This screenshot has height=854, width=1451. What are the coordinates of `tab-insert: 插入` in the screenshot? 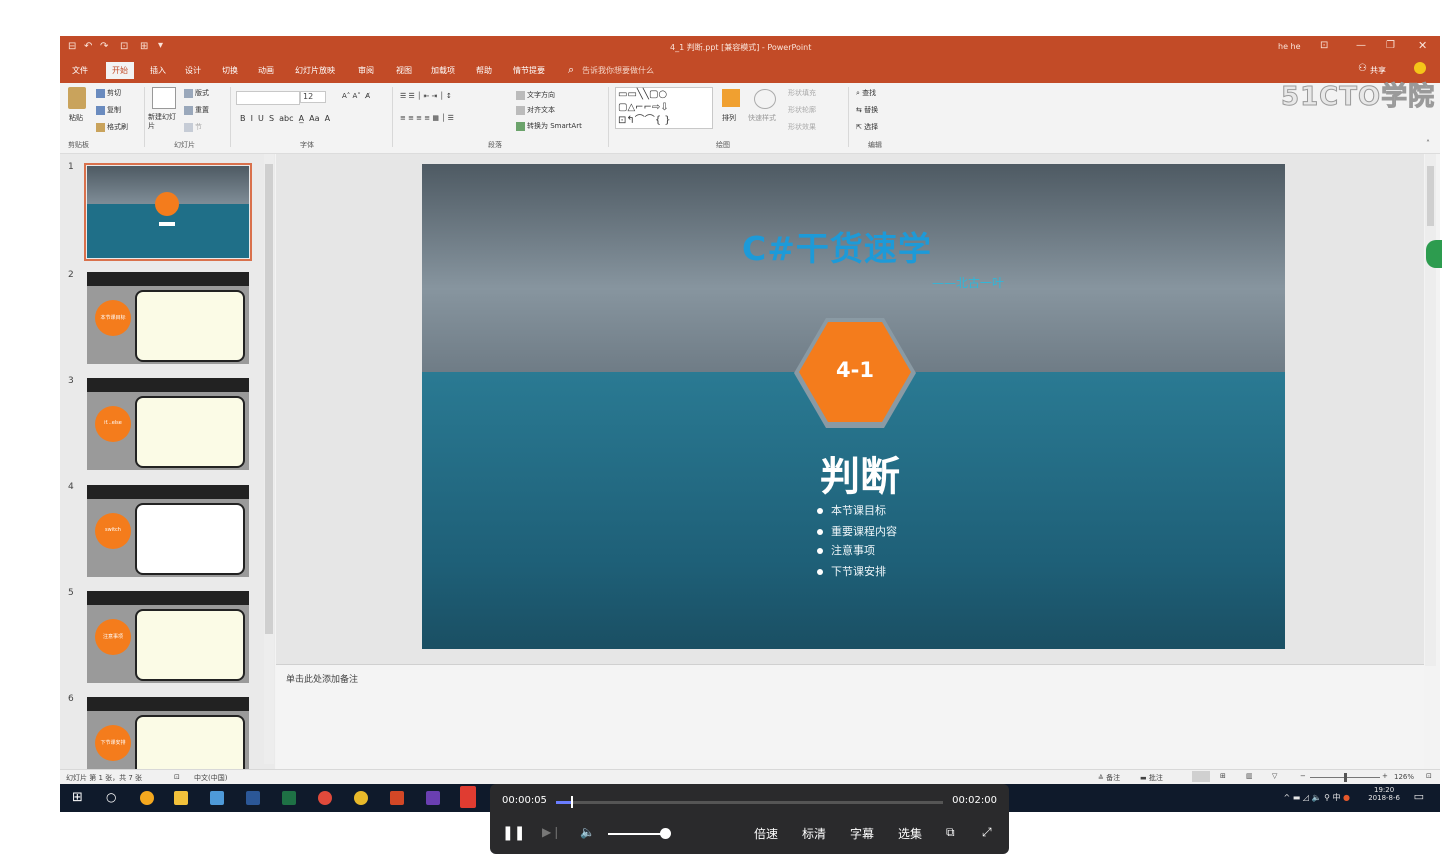 It's located at (158, 70).